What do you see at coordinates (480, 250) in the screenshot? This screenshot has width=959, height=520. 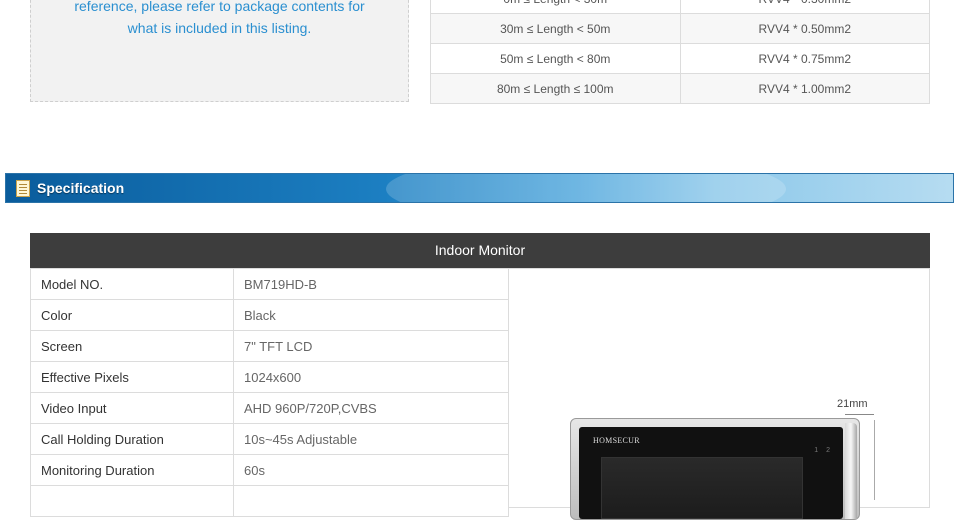 I see `indoor-monitor-header: Indoor Monitor` at bounding box center [480, 250].